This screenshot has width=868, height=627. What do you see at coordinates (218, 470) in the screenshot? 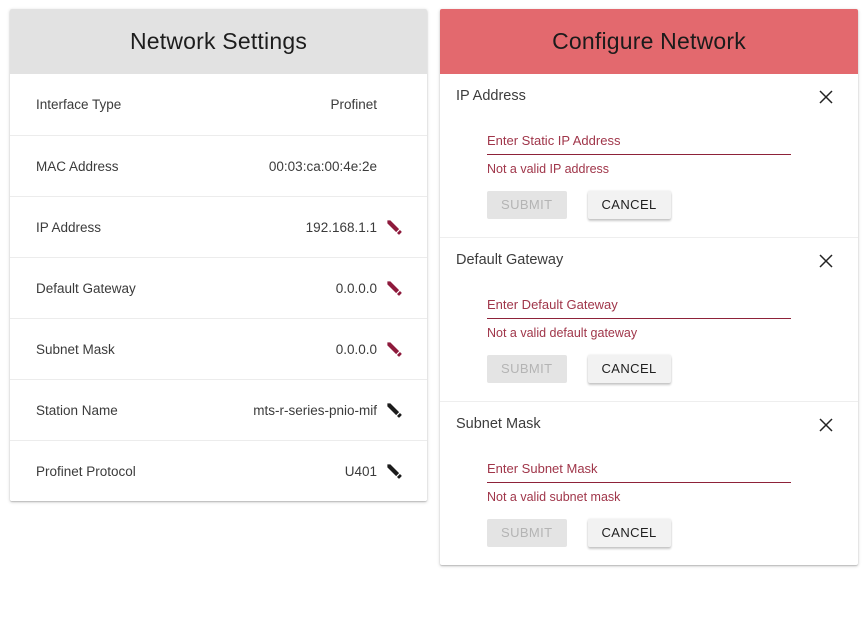
I see `settings-row: Profinet Protocol U401` at bounding box center [218, 470].